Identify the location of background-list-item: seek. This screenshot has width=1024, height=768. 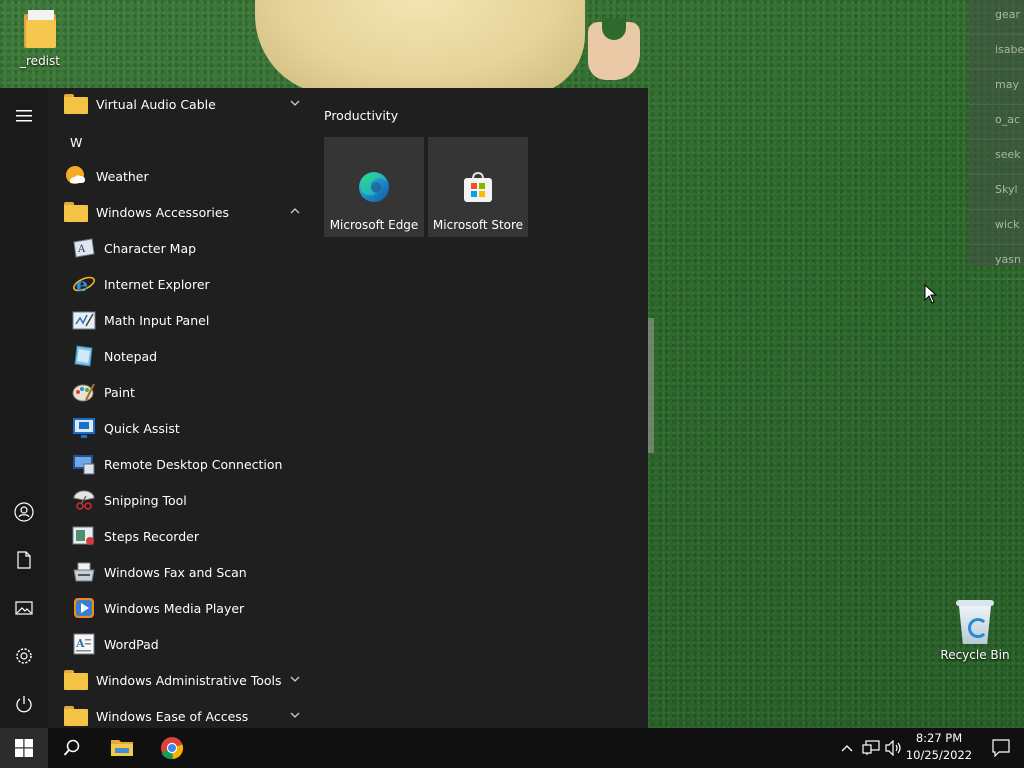
(996, 157).